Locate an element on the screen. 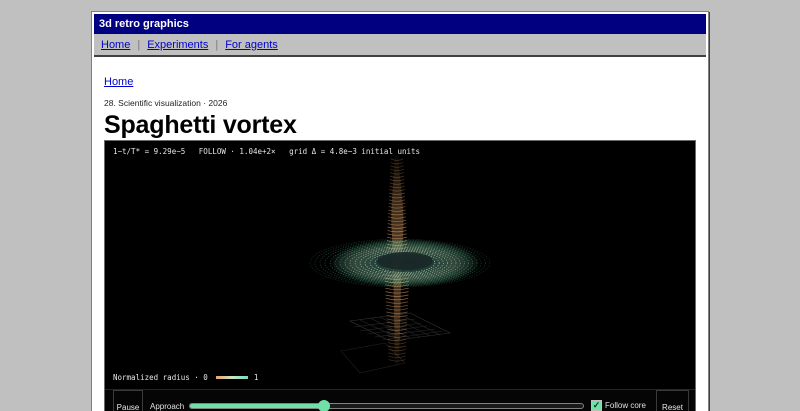 The image size is (800, 411). breadcrumb-home: Home is located at coordinates (118, 82).